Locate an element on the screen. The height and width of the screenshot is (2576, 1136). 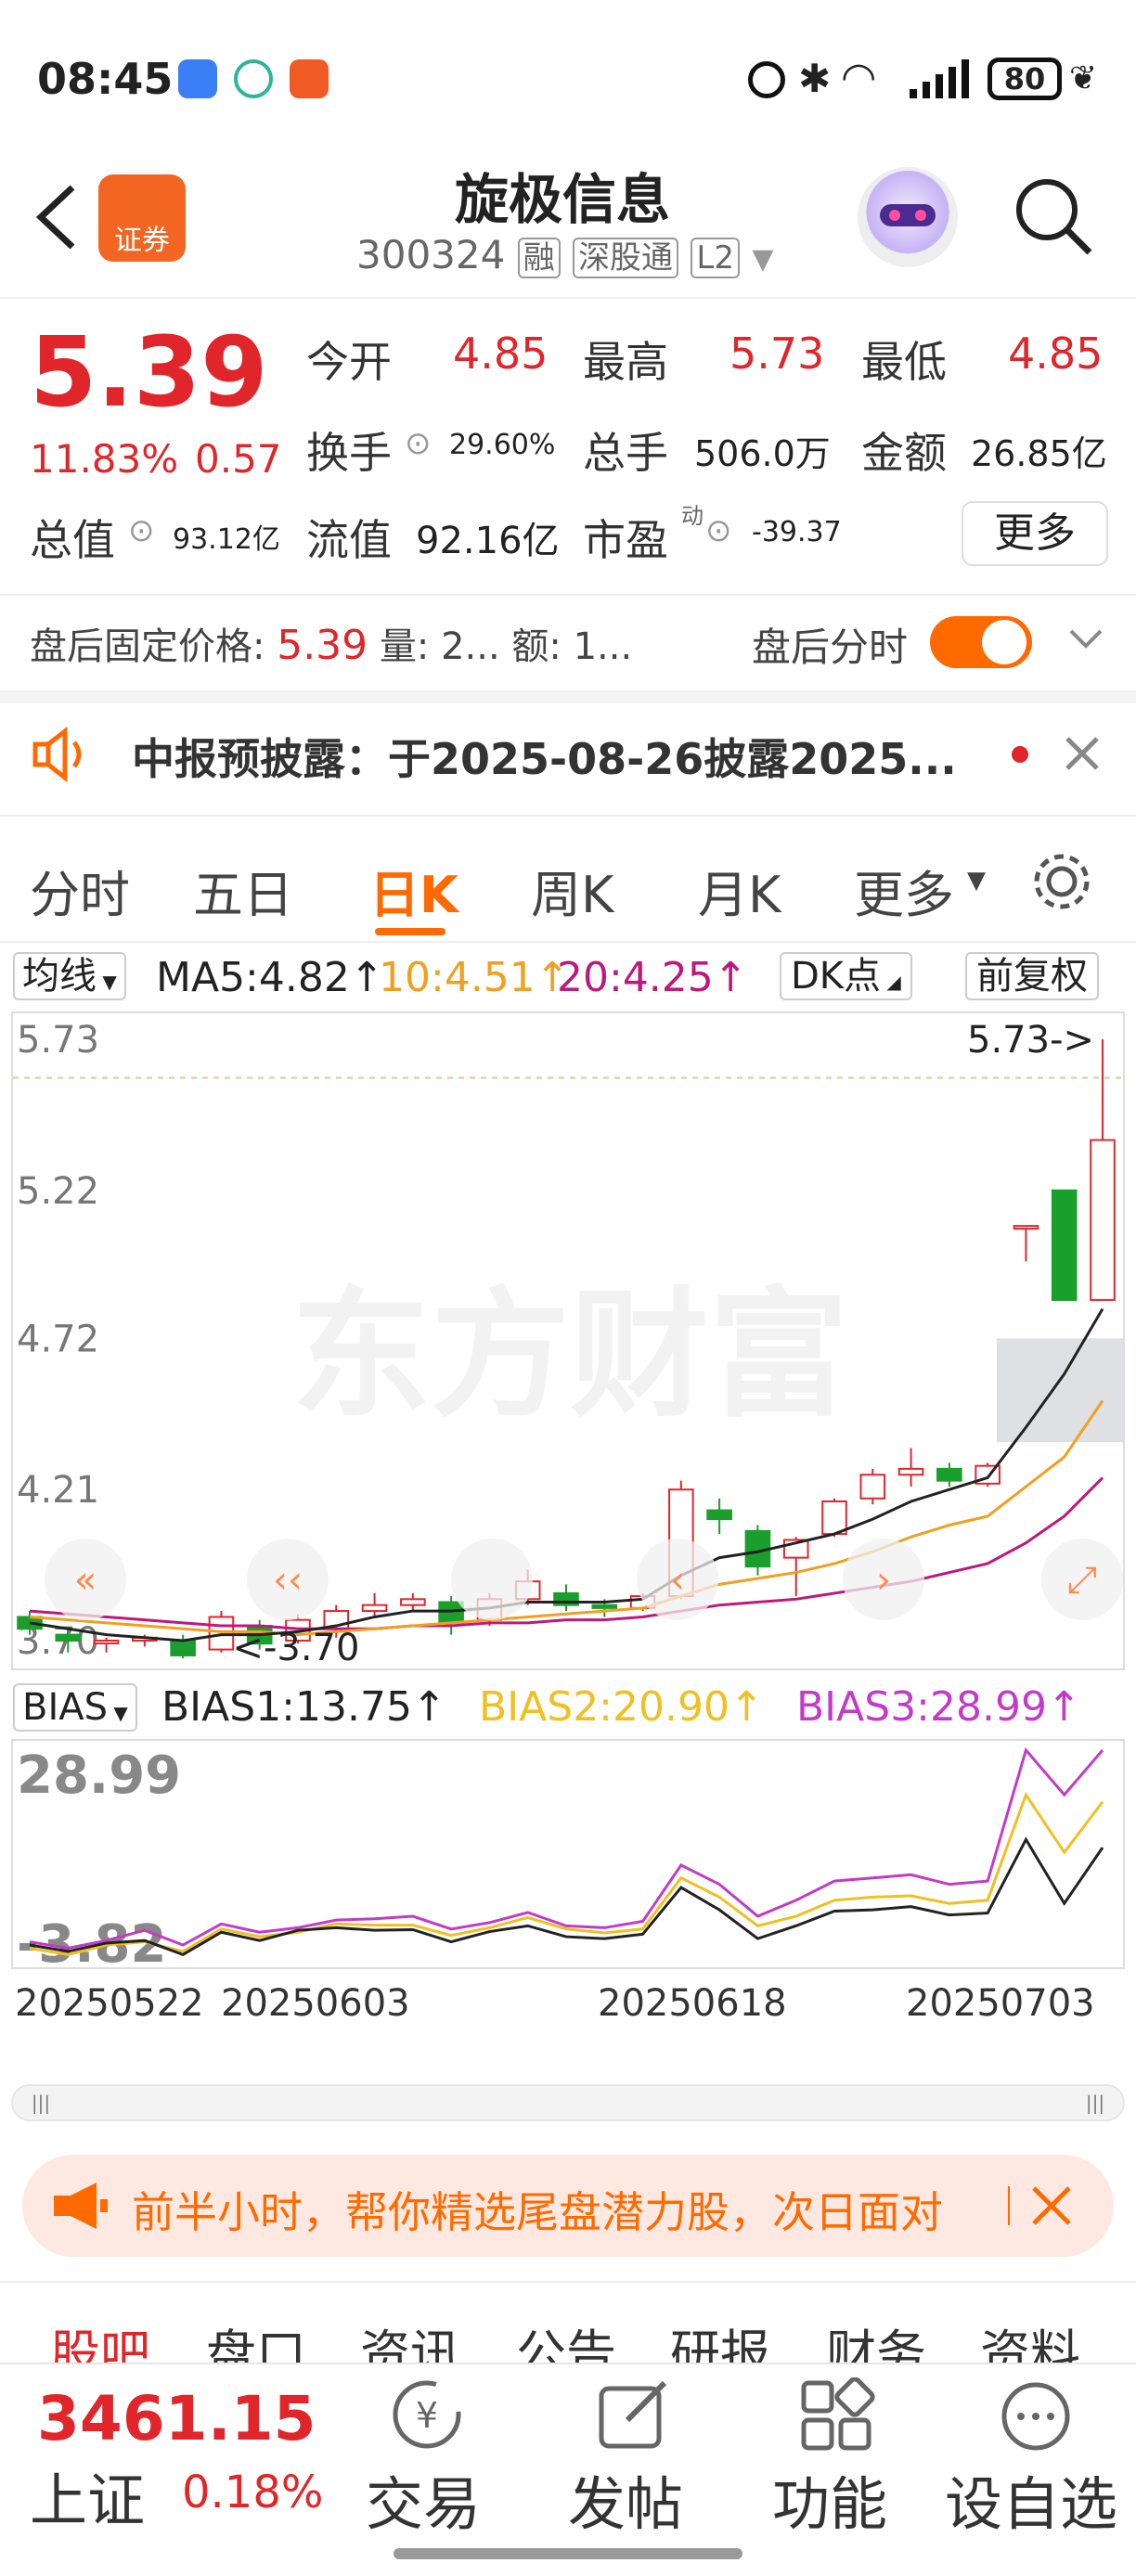
range-handle-right: ||| is located at coordinates (1095, 2103).